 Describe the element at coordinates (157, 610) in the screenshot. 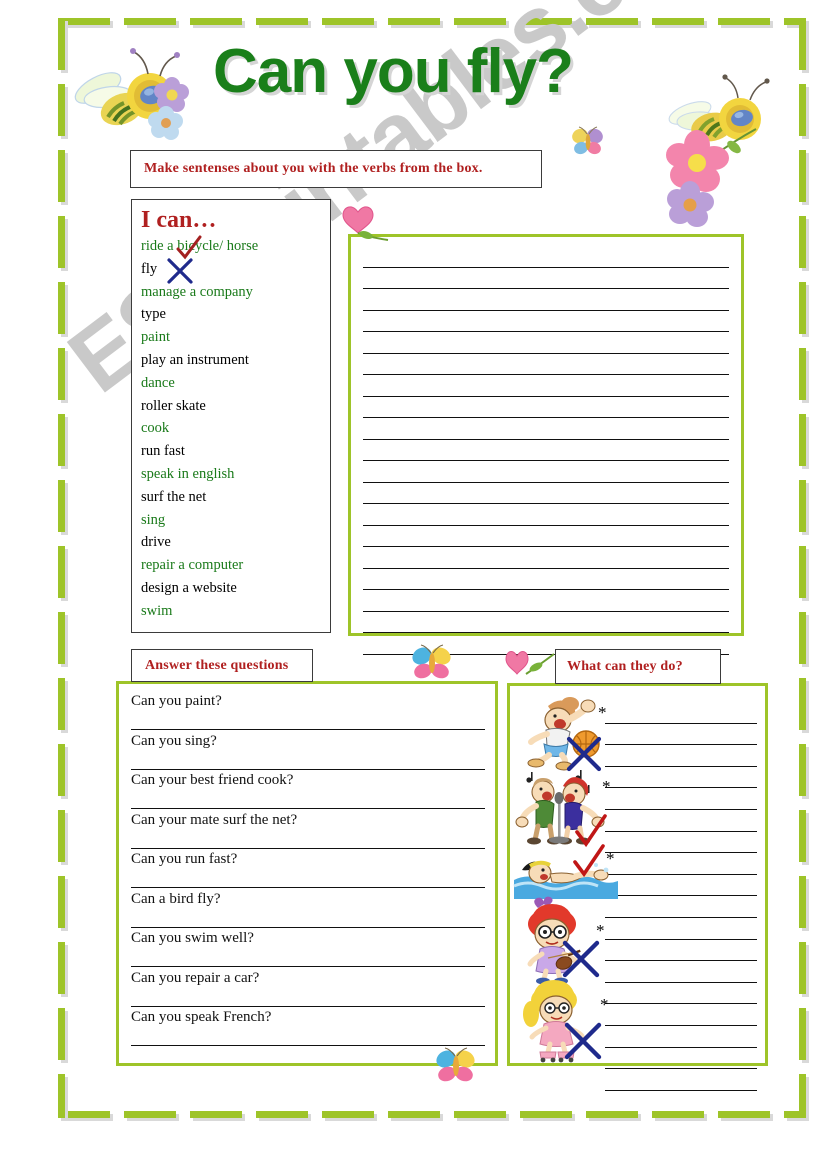

I see `verb-item: swim` at that location.